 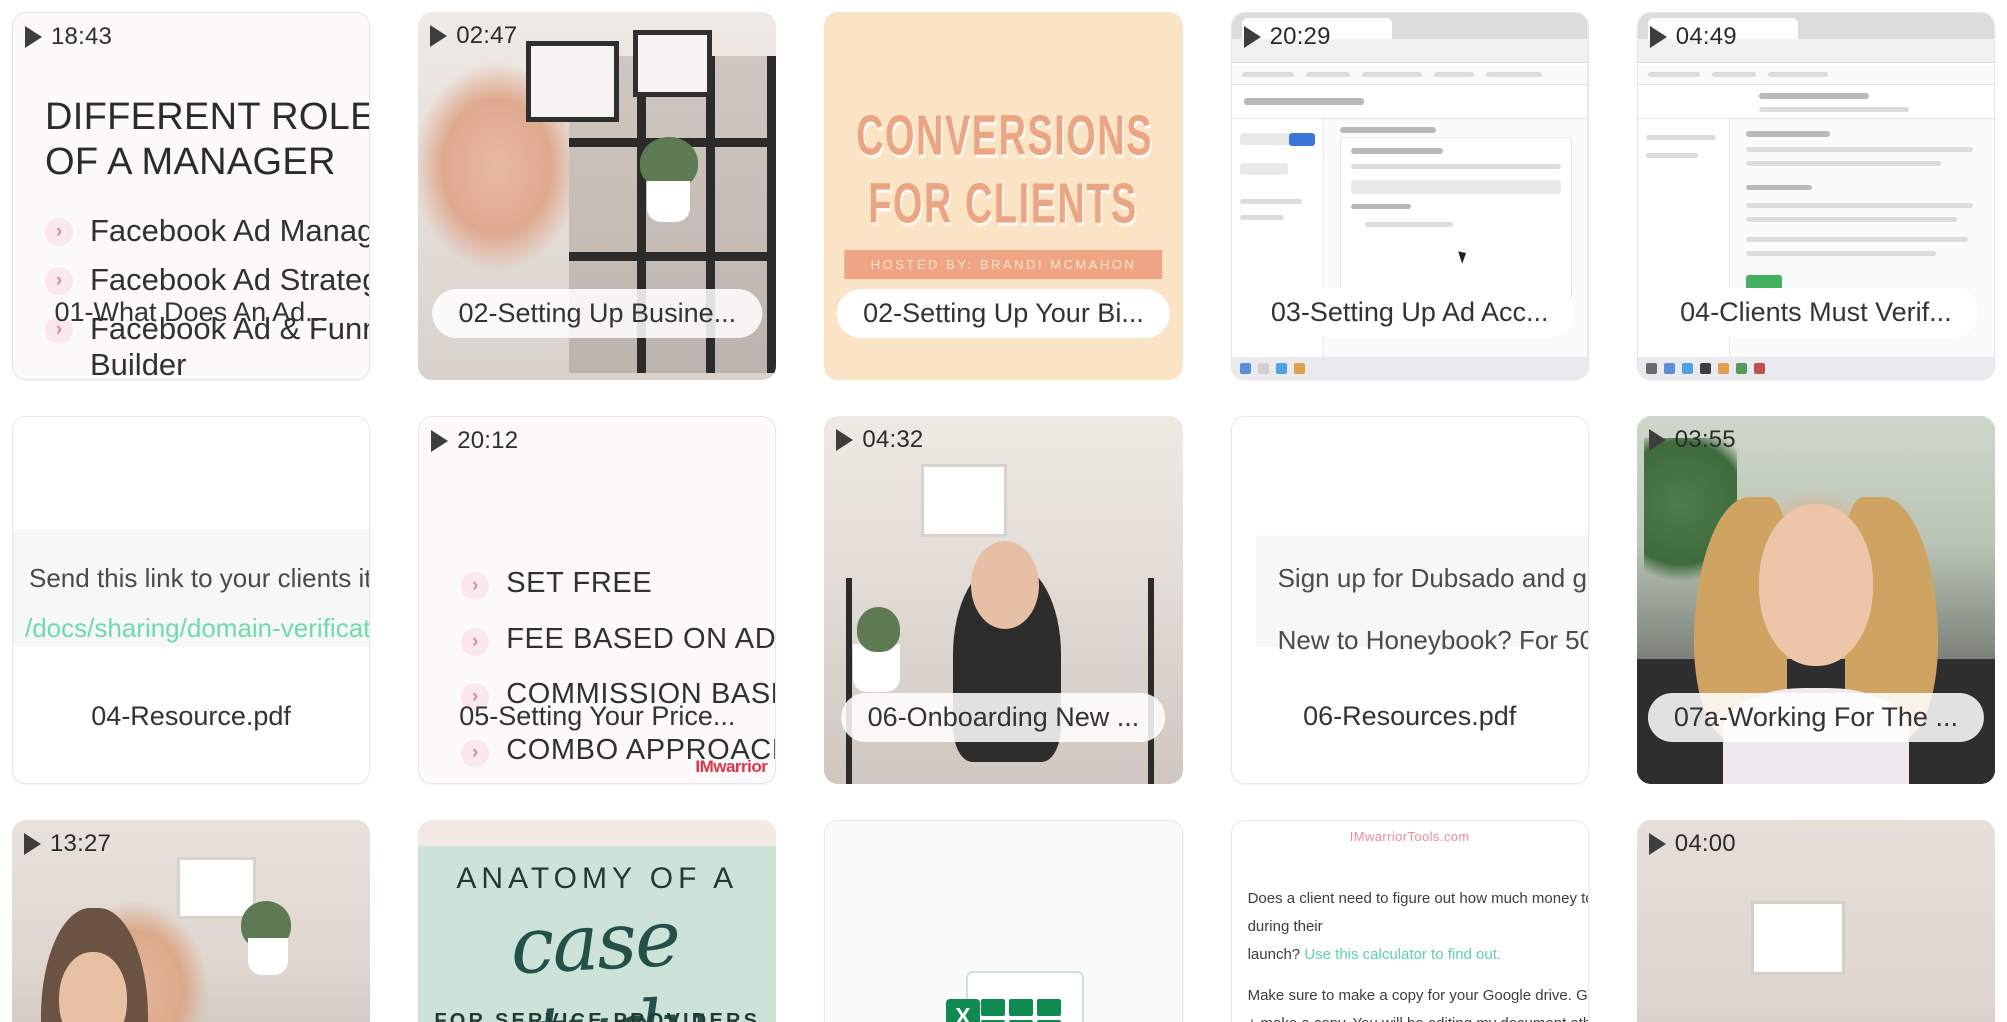 I want to click on duration-badge: 04:49, so click(x=1693, y=37).